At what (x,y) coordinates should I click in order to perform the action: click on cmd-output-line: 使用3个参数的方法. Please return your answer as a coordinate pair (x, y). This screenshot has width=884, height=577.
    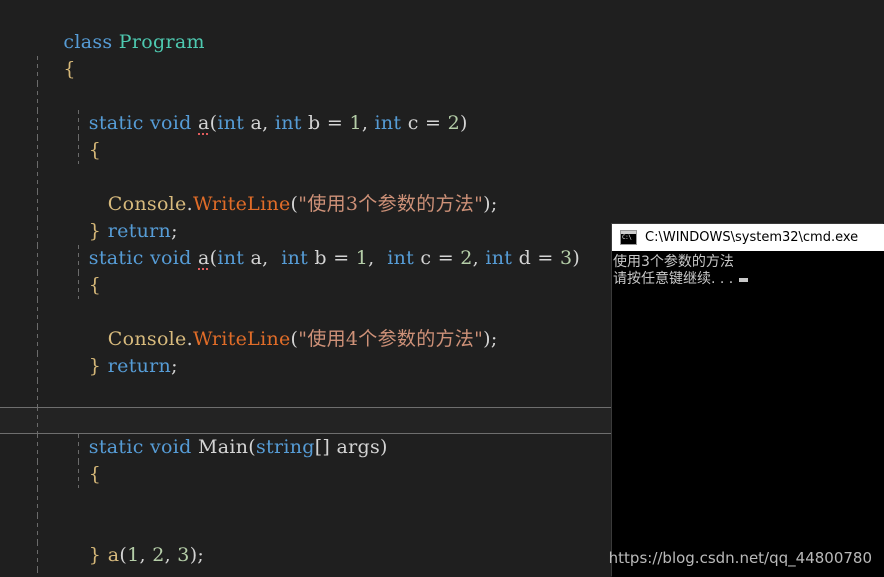
    Looking at the image, I should click on (673, 262).